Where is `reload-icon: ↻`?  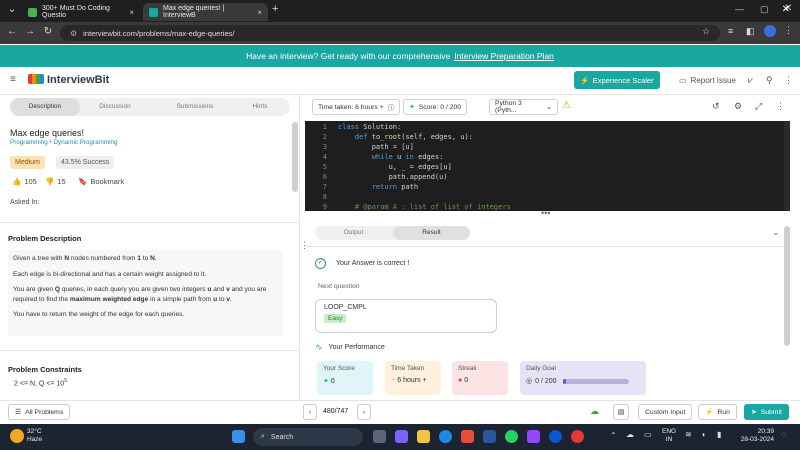
reload-icon: ↻ is located at coordinates (48, 31).